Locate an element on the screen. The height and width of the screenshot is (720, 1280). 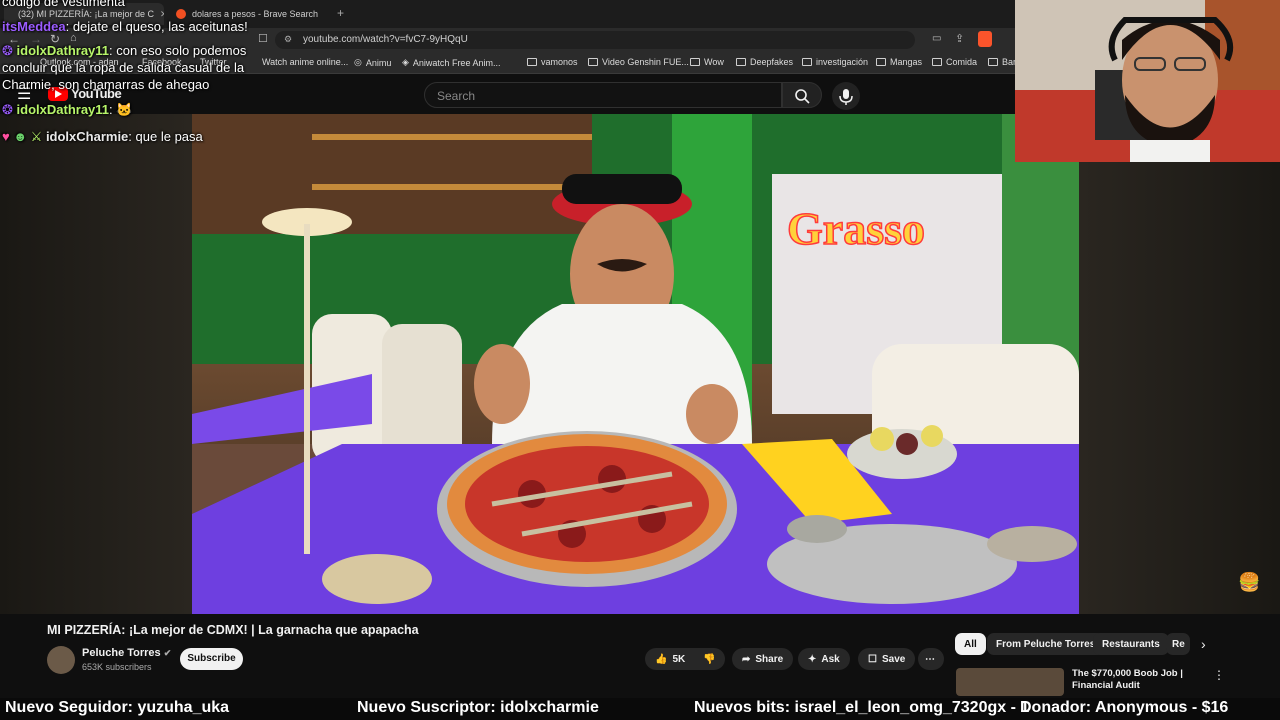
video-blurred-right is located at coordinates (1179, 364).